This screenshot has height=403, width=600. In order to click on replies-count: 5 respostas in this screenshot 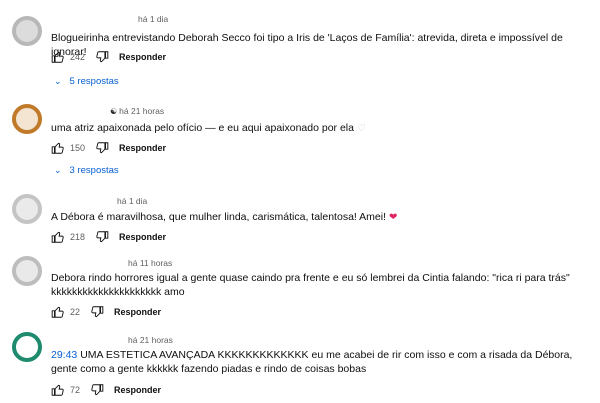, I will do `click(94, 81)`.